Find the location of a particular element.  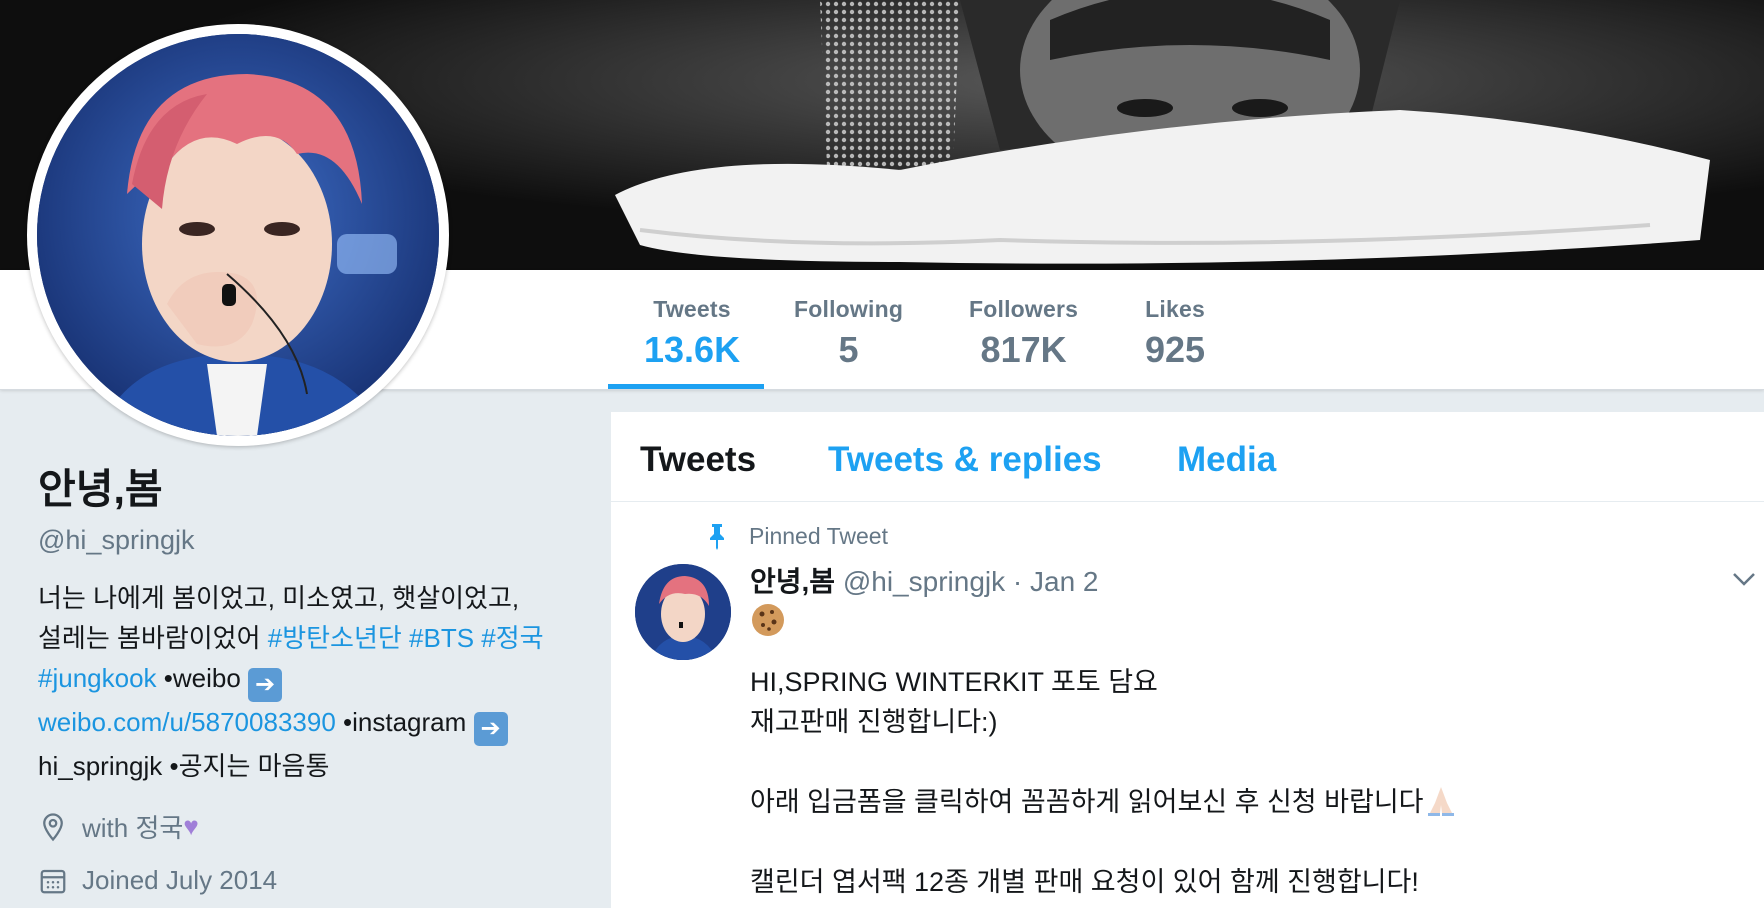

bio-text: 설레는 봄바람이었어 is located at coordinates (153, 638).